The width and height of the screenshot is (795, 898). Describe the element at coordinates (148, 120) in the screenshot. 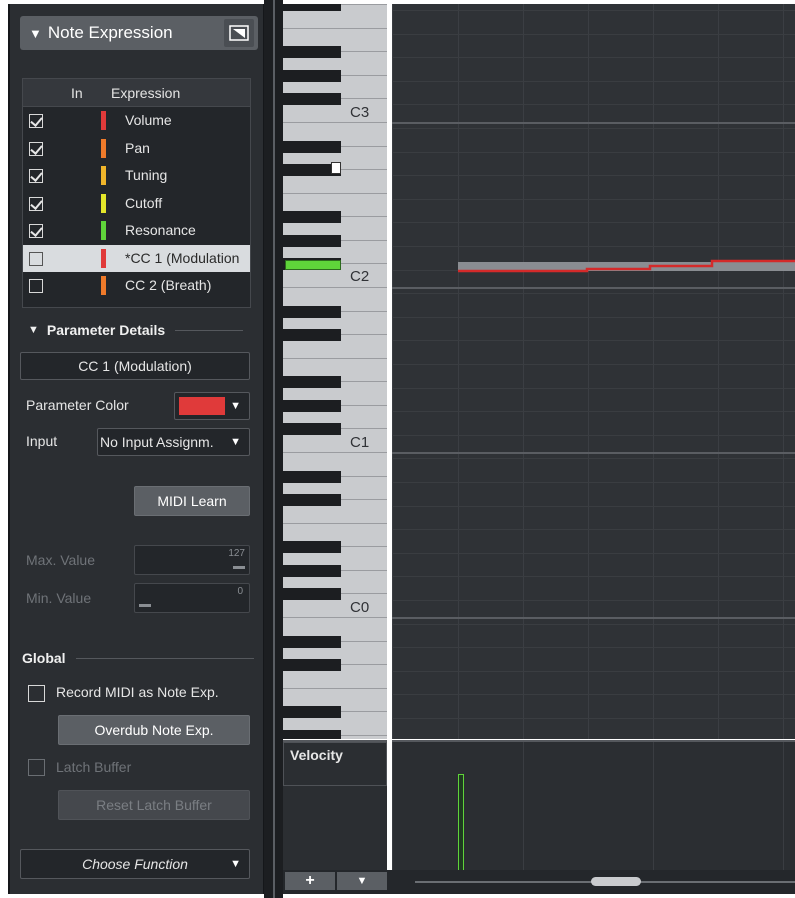

I see `expression-name: Volume` at that location.